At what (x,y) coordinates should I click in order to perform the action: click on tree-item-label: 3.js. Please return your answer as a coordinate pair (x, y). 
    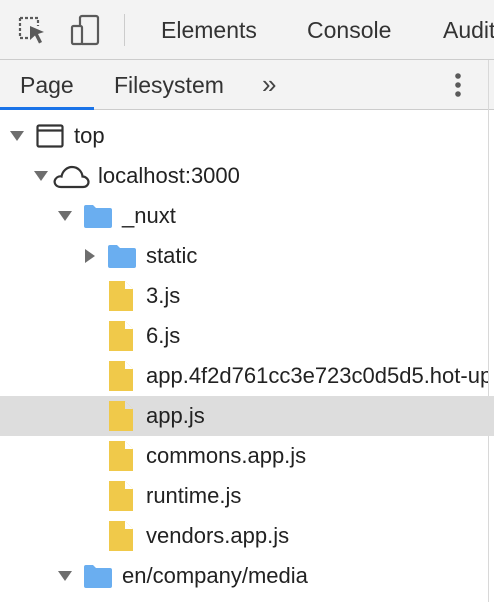
    Looking at the image, I should click on (163, 295).